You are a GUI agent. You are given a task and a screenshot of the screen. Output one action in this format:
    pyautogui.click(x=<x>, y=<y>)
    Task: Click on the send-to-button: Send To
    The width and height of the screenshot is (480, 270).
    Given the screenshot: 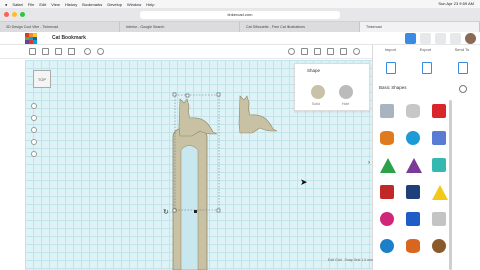 What is the action you would take?
    pyautogui.click(x=462, y=49)
    